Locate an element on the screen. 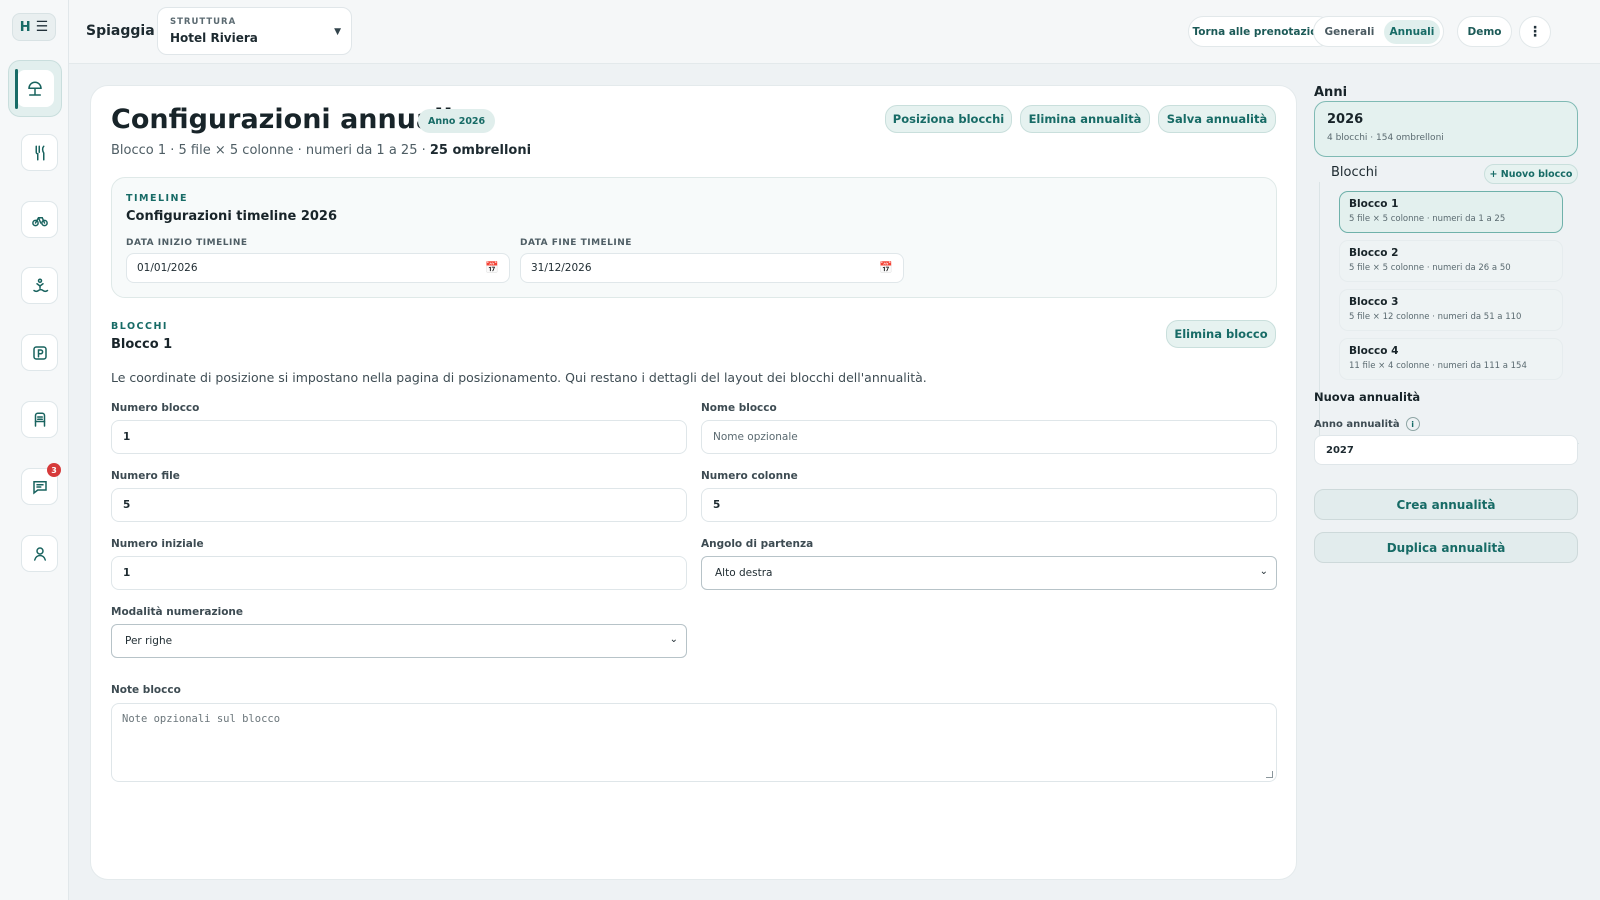 This screenshot has height=900, width=1600. tab-annual: Annuali is located at coordinates (1411, 31).